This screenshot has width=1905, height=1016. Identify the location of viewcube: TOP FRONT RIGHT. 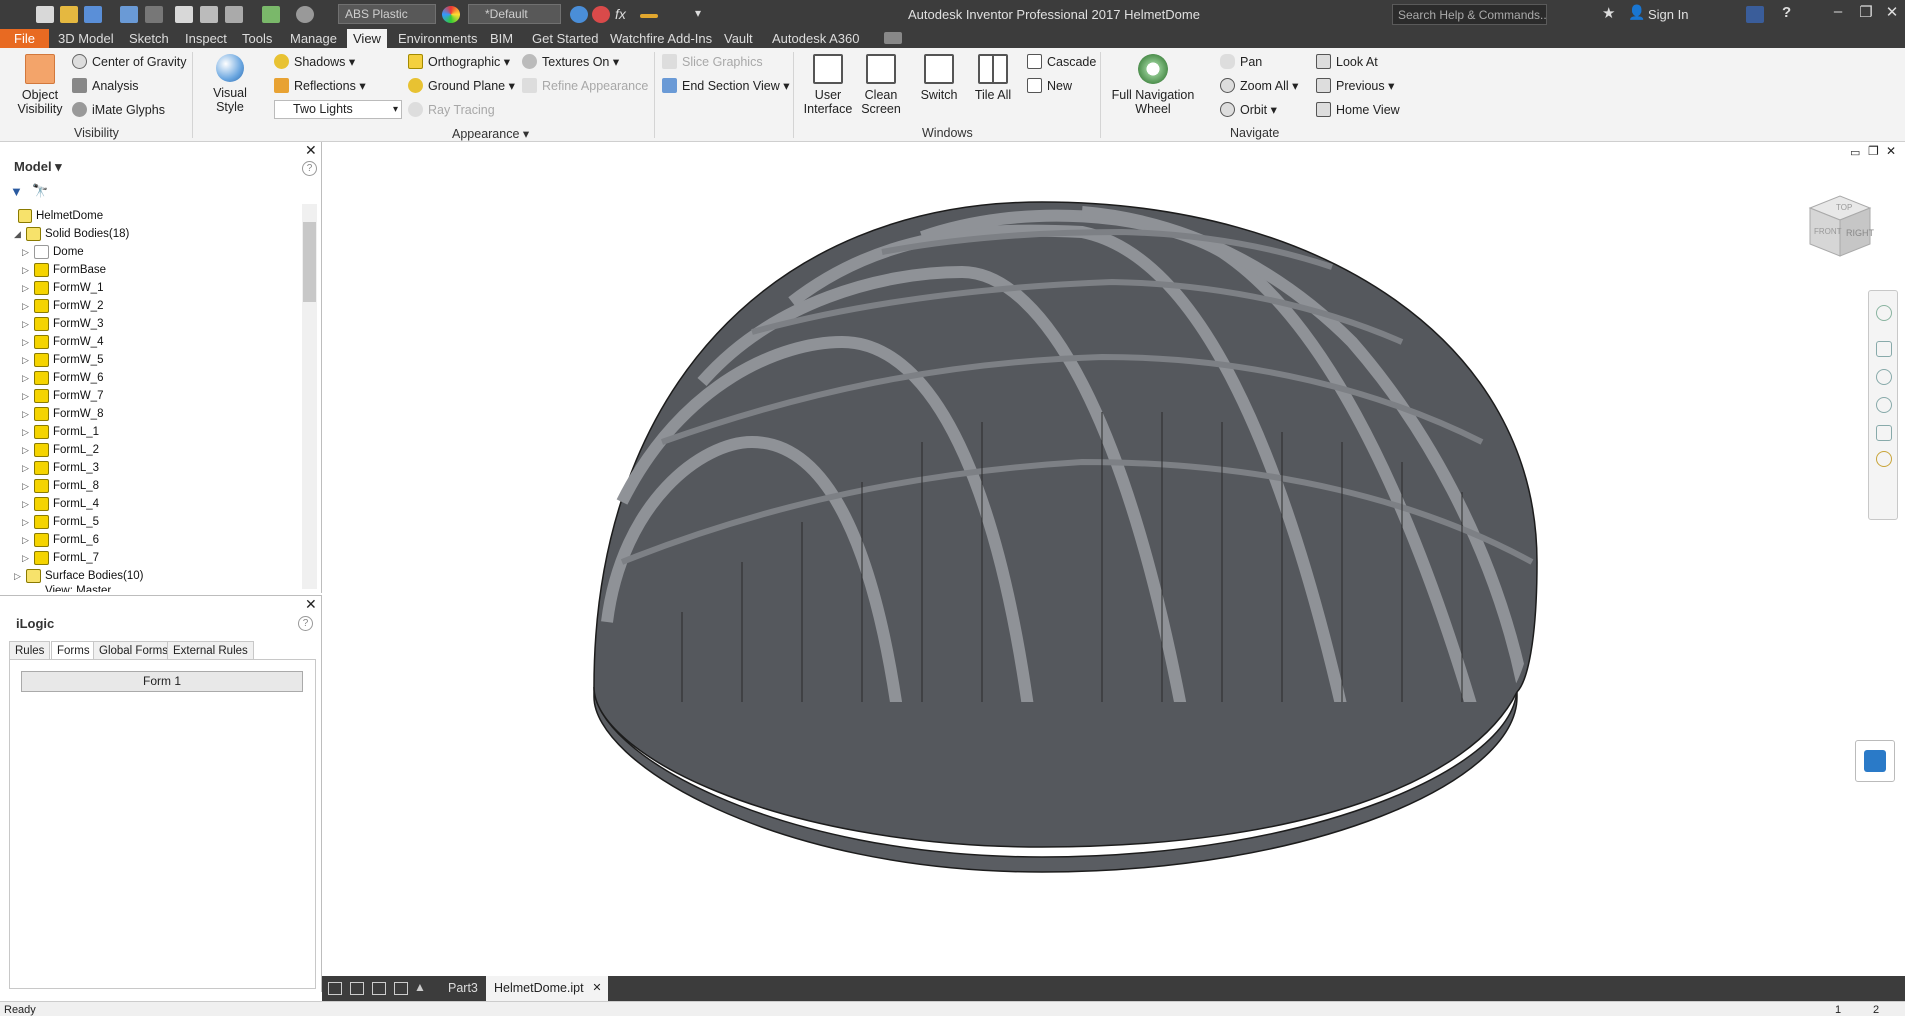
(1840, 231).